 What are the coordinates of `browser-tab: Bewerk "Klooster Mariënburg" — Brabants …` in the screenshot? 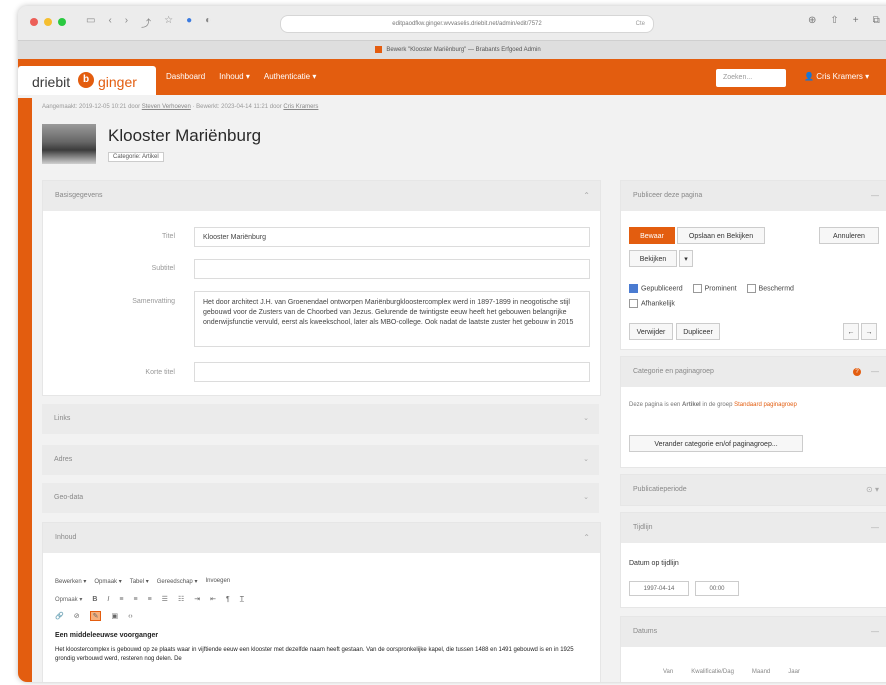 It's located at (452, 49).